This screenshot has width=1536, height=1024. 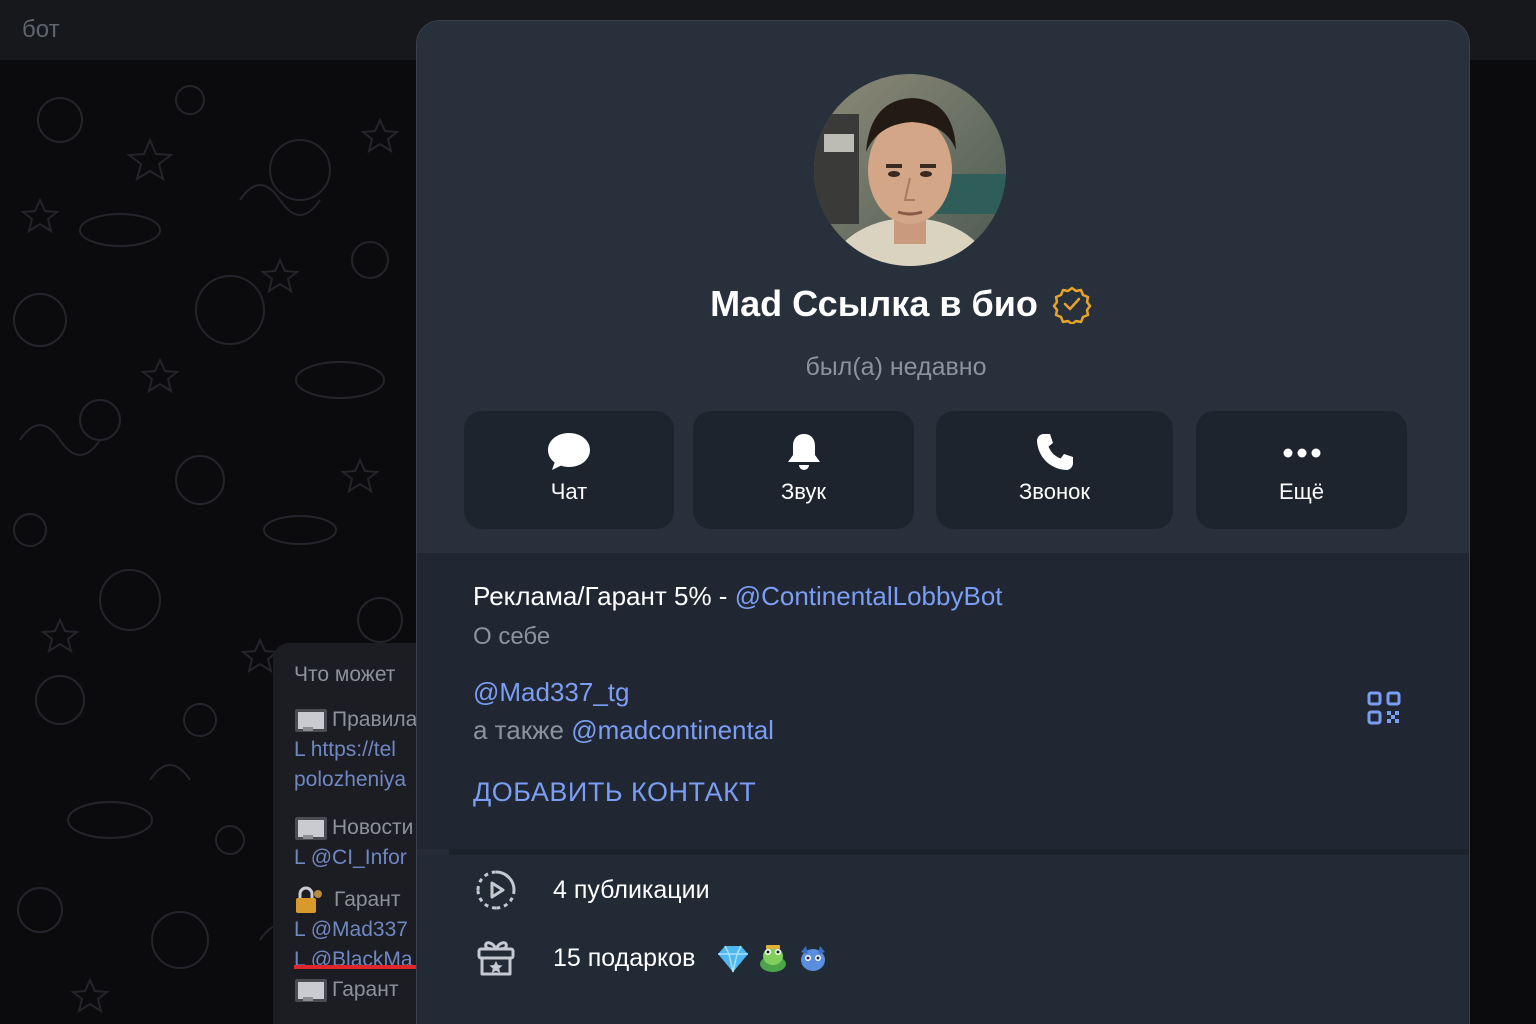 I want to click on gift-preview-list, so click(x=773, y=958).